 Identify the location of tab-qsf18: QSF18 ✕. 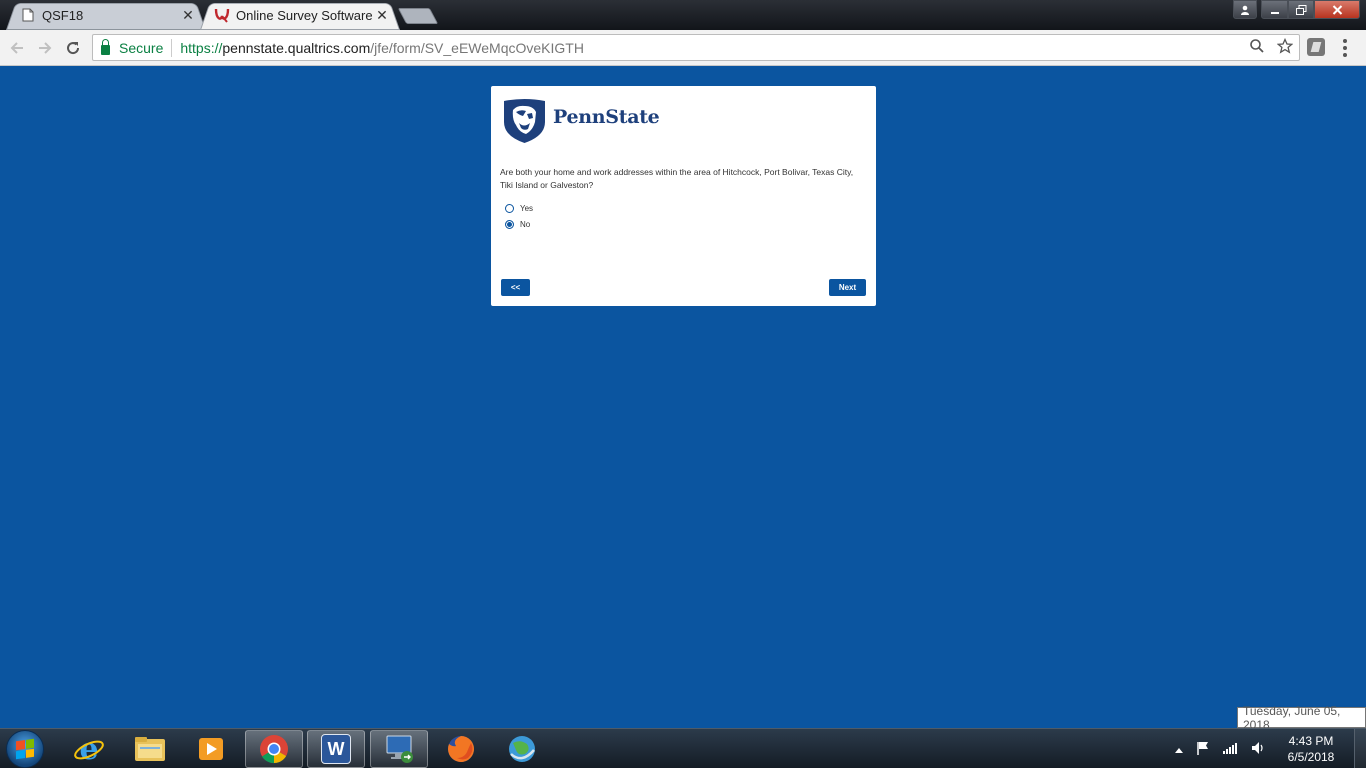
(106, 15).